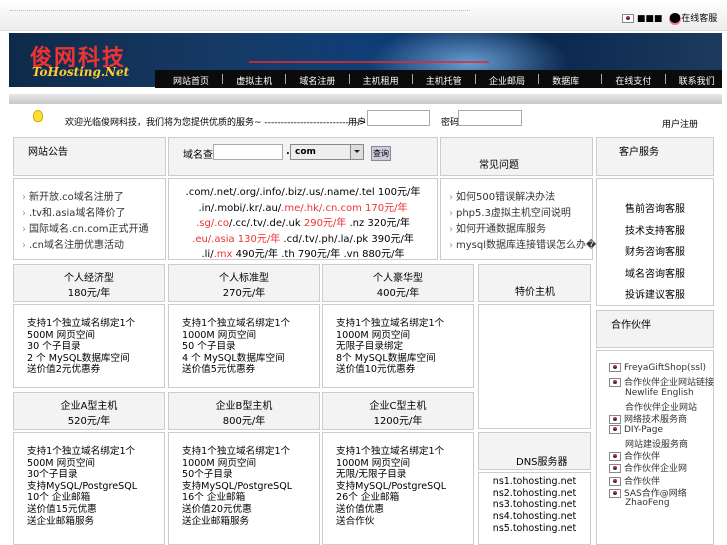 The height and width of the screenshot is (545, 727). I want to click on partner-label: ZhaoFeng, so click(647, 503).